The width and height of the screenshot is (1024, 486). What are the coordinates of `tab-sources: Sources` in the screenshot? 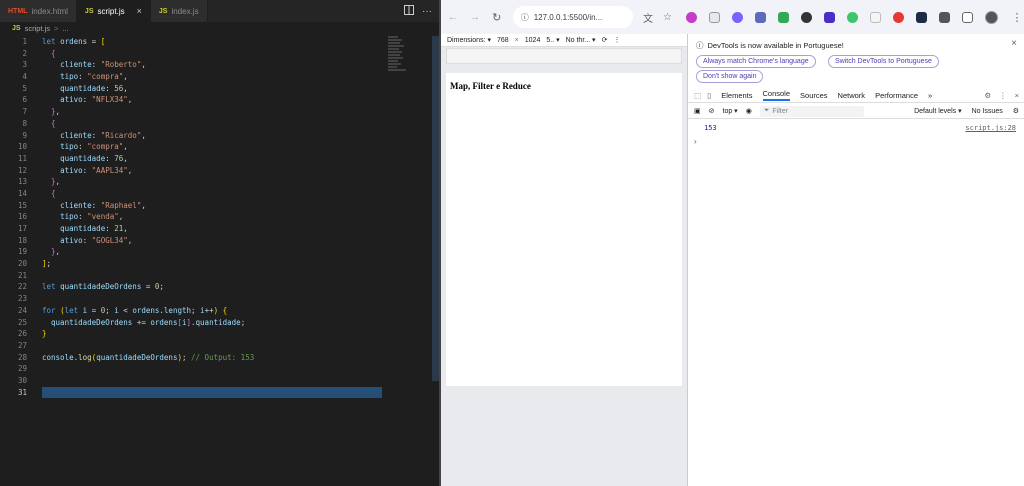 It's located at (814, 95).